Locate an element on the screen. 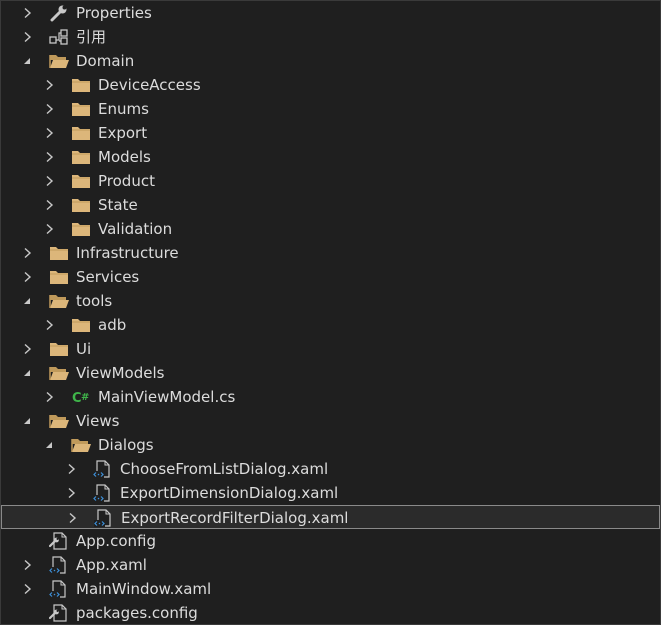 The width and height of the screenshot is (661, 625). tree-item: Ui is located at coordinates (330, 349).